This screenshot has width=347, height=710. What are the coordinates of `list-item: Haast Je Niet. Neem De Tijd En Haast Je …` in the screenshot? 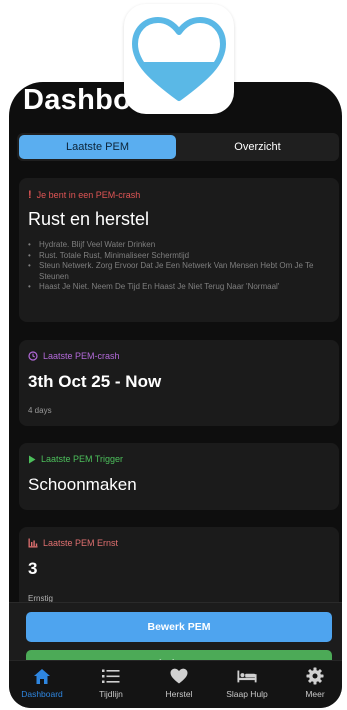 It's located at (178, 287).